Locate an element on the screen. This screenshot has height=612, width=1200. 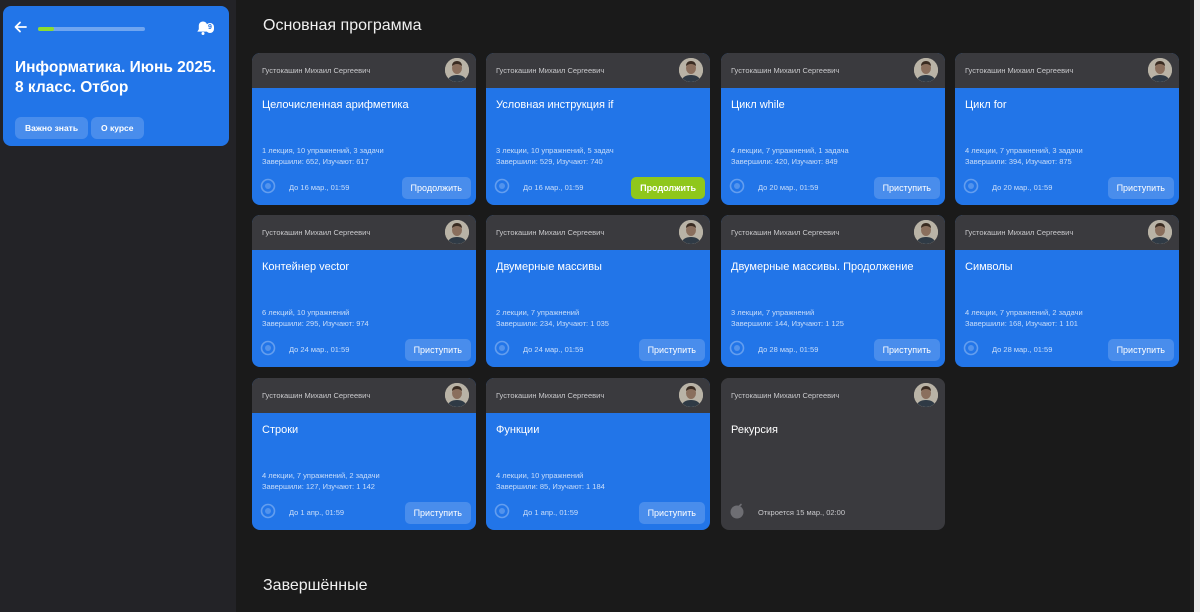
card-title: Функции is located at coordinates (518, 430).